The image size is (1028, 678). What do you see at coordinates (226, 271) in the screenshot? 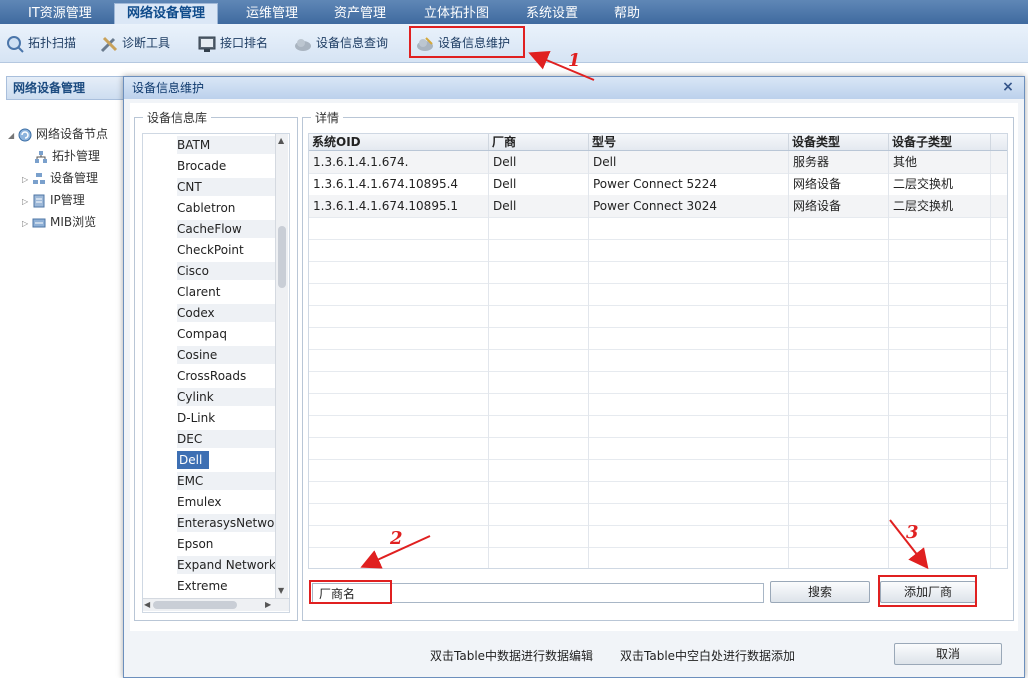
I see `vendor-list-item: Cisco` at bounding box center [226, 271].